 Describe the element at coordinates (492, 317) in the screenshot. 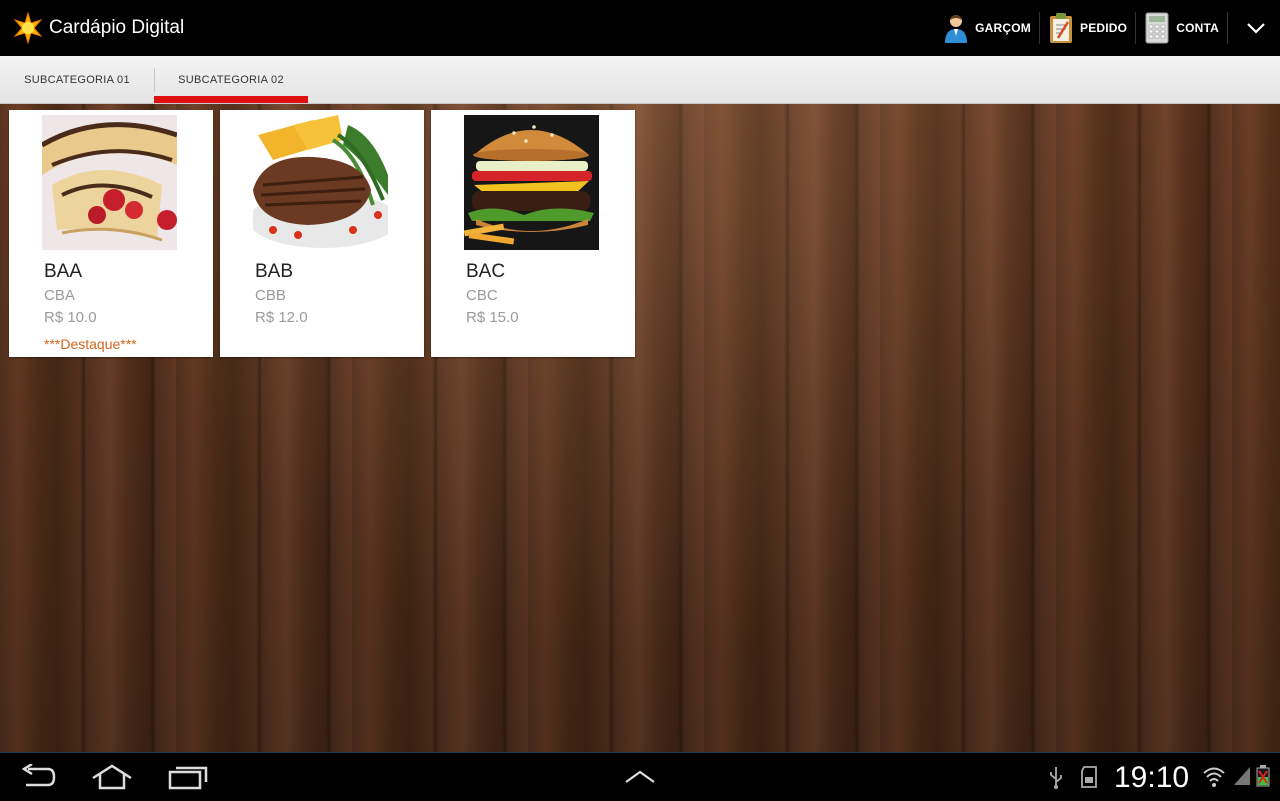

I see `product-price: R$ 15.0` at that location.